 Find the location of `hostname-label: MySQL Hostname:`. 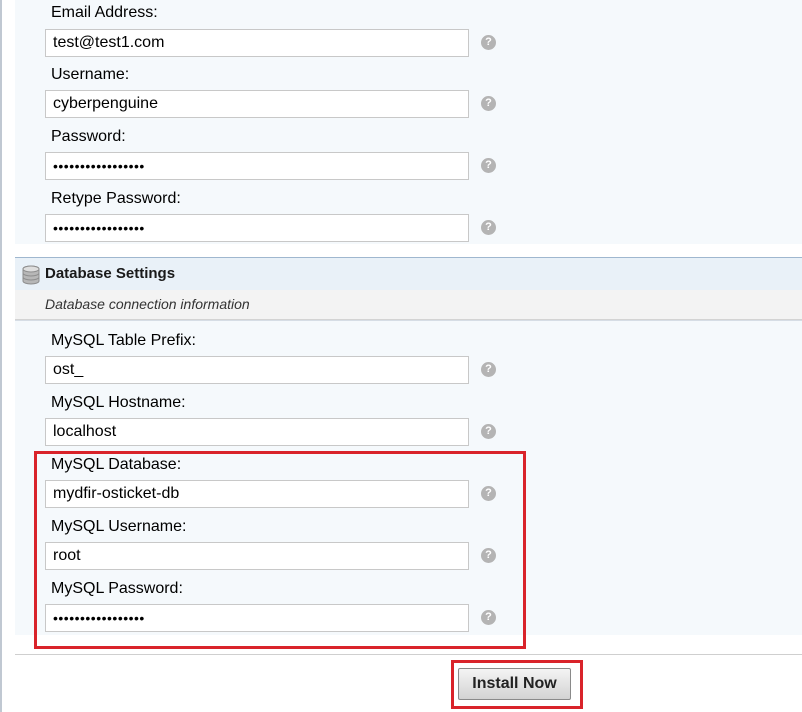

hostname-label: MySQL Hostname: is located at coordinates (118, 402).